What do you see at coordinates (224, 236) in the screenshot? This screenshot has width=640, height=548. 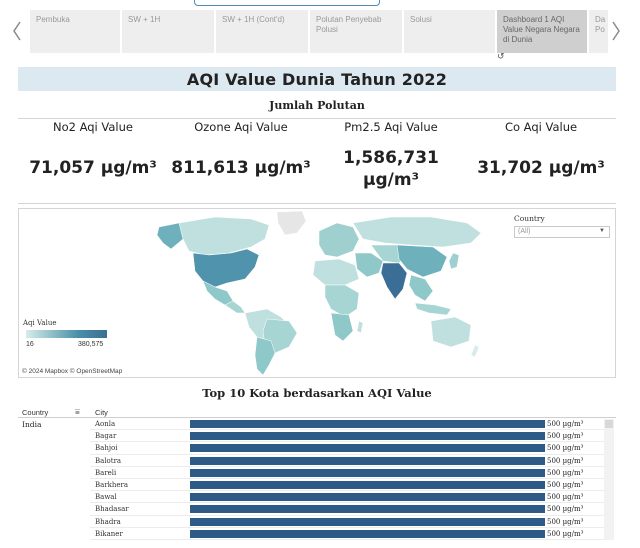 I see `map-region-canada` at bounding box center [224, 236].